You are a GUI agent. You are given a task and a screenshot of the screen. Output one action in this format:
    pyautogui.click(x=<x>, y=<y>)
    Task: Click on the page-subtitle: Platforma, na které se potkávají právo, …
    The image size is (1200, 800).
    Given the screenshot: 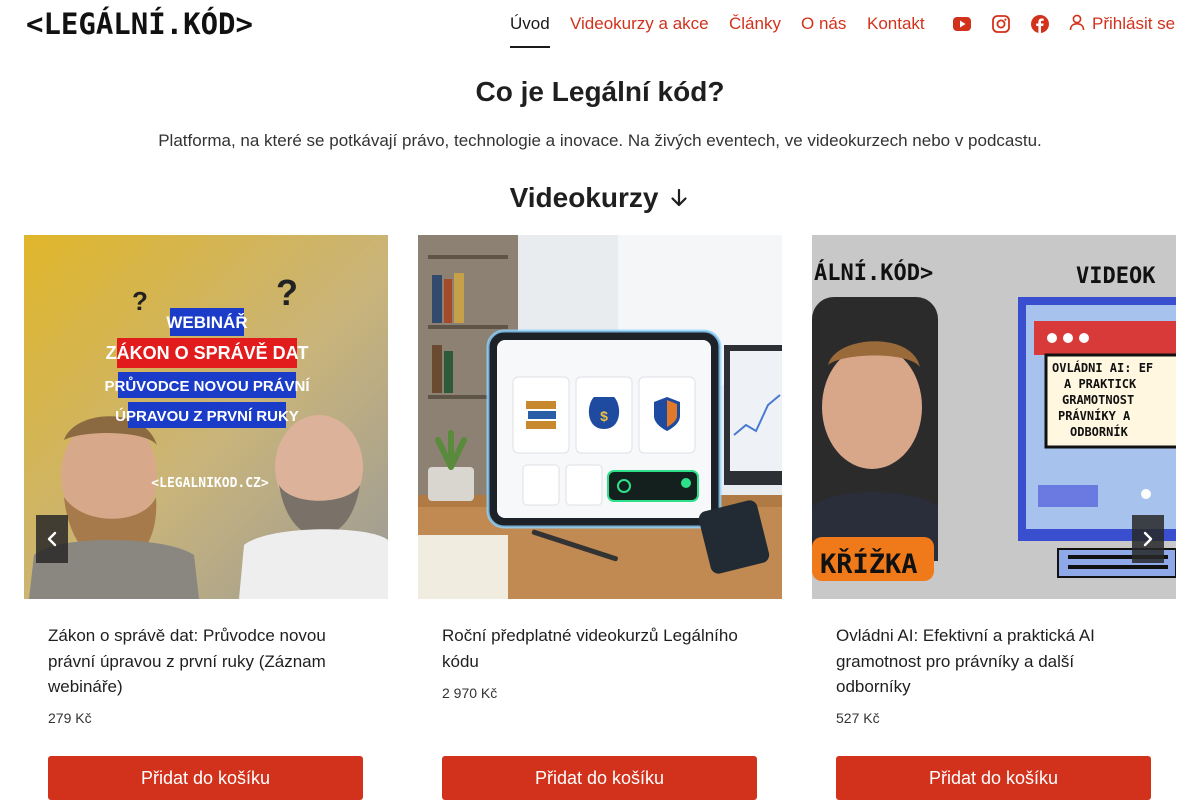 What is the action you would take?
    pyautogui.click(x=600, y=140)
    